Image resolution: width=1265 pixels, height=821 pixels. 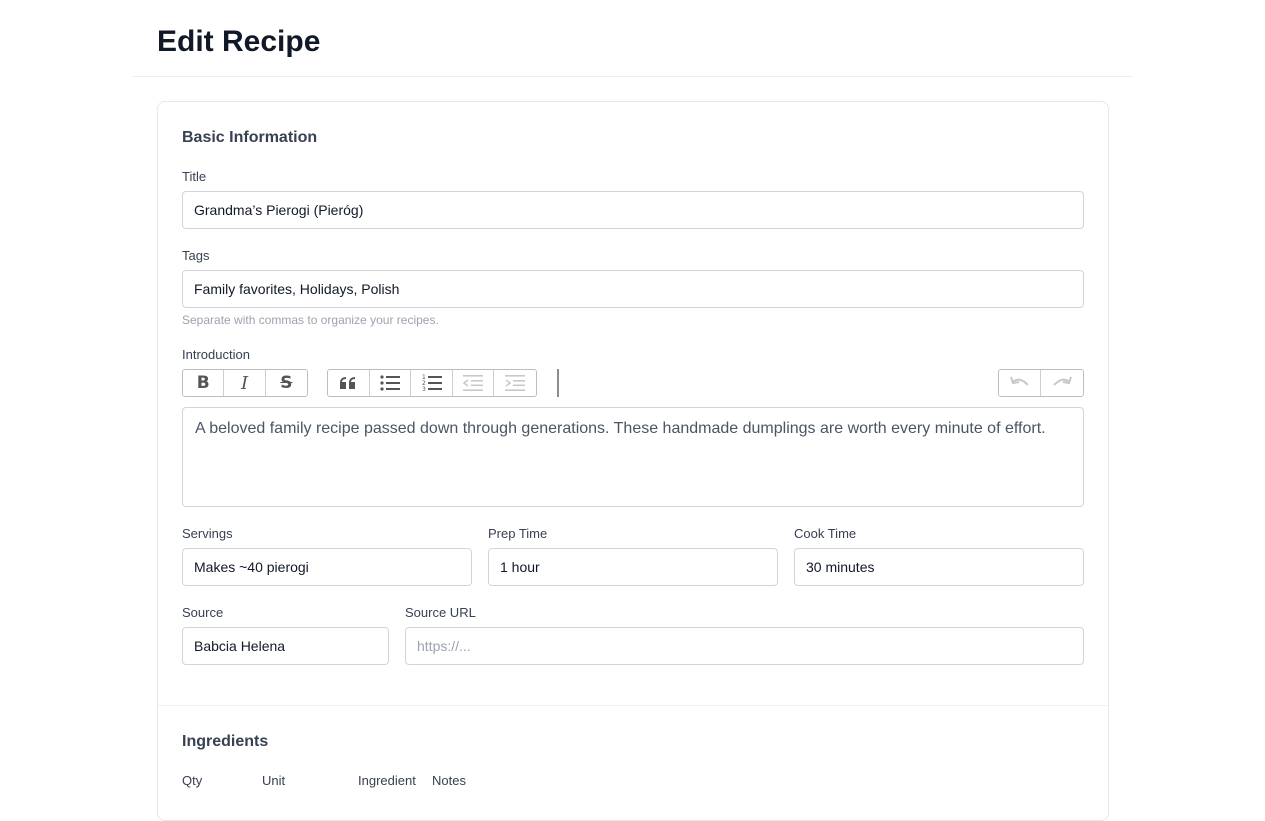 I want to click on bold-button: B, so click(x=204, y=383).